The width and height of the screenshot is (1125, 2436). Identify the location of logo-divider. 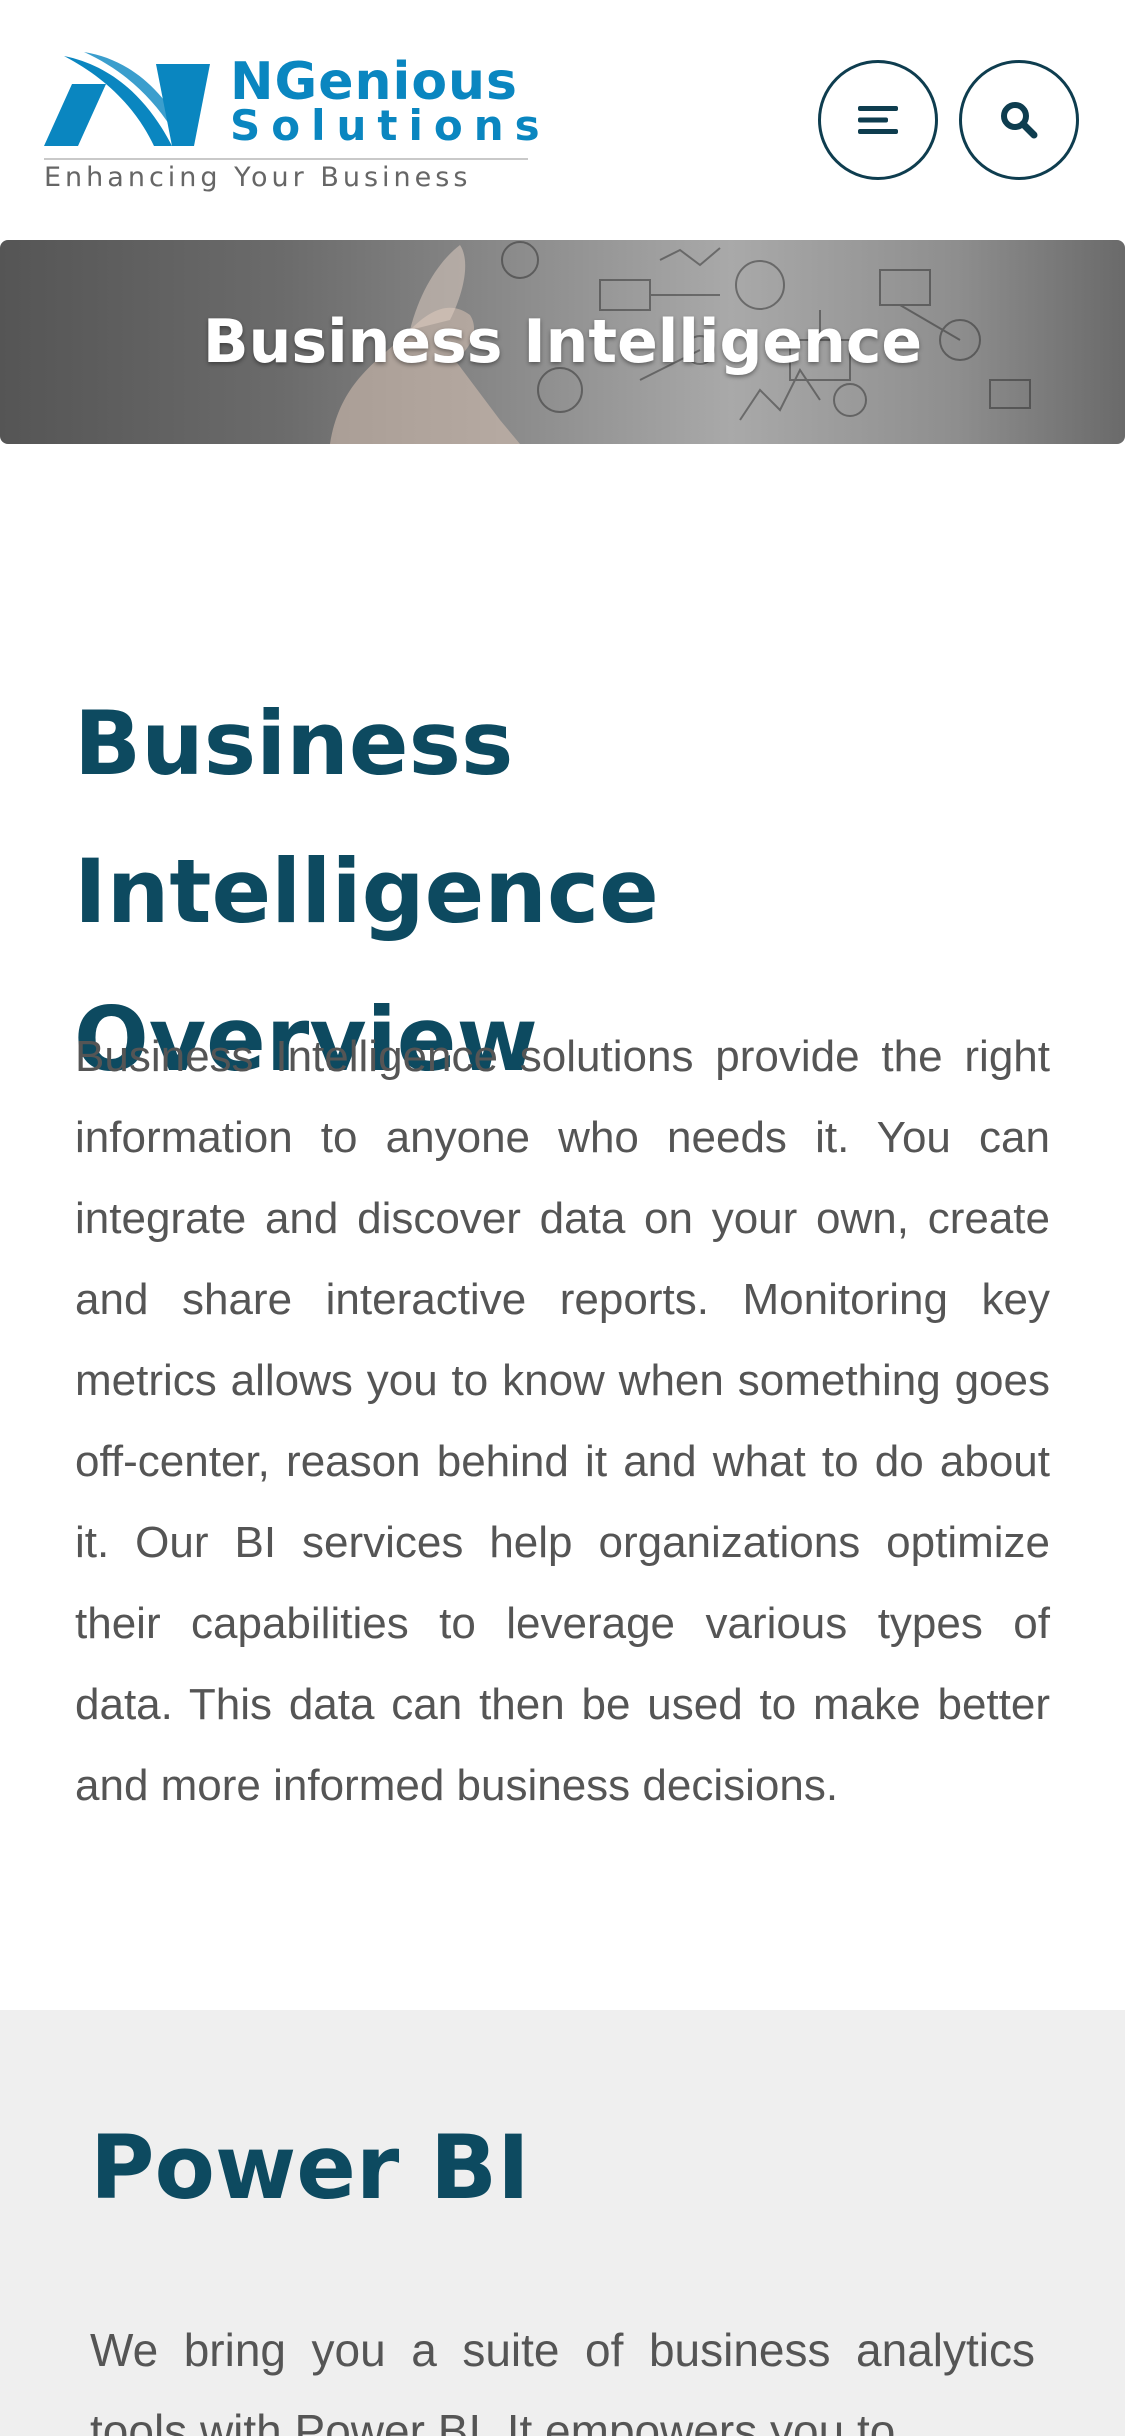
(286, 159).